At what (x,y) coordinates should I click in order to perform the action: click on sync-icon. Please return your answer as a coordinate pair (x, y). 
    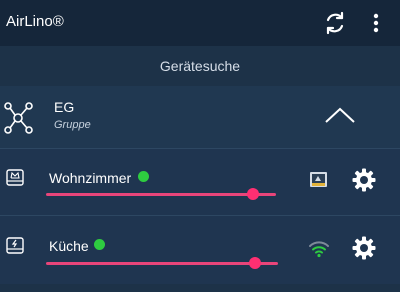
    Looking at the image, I should click on (335, 23).